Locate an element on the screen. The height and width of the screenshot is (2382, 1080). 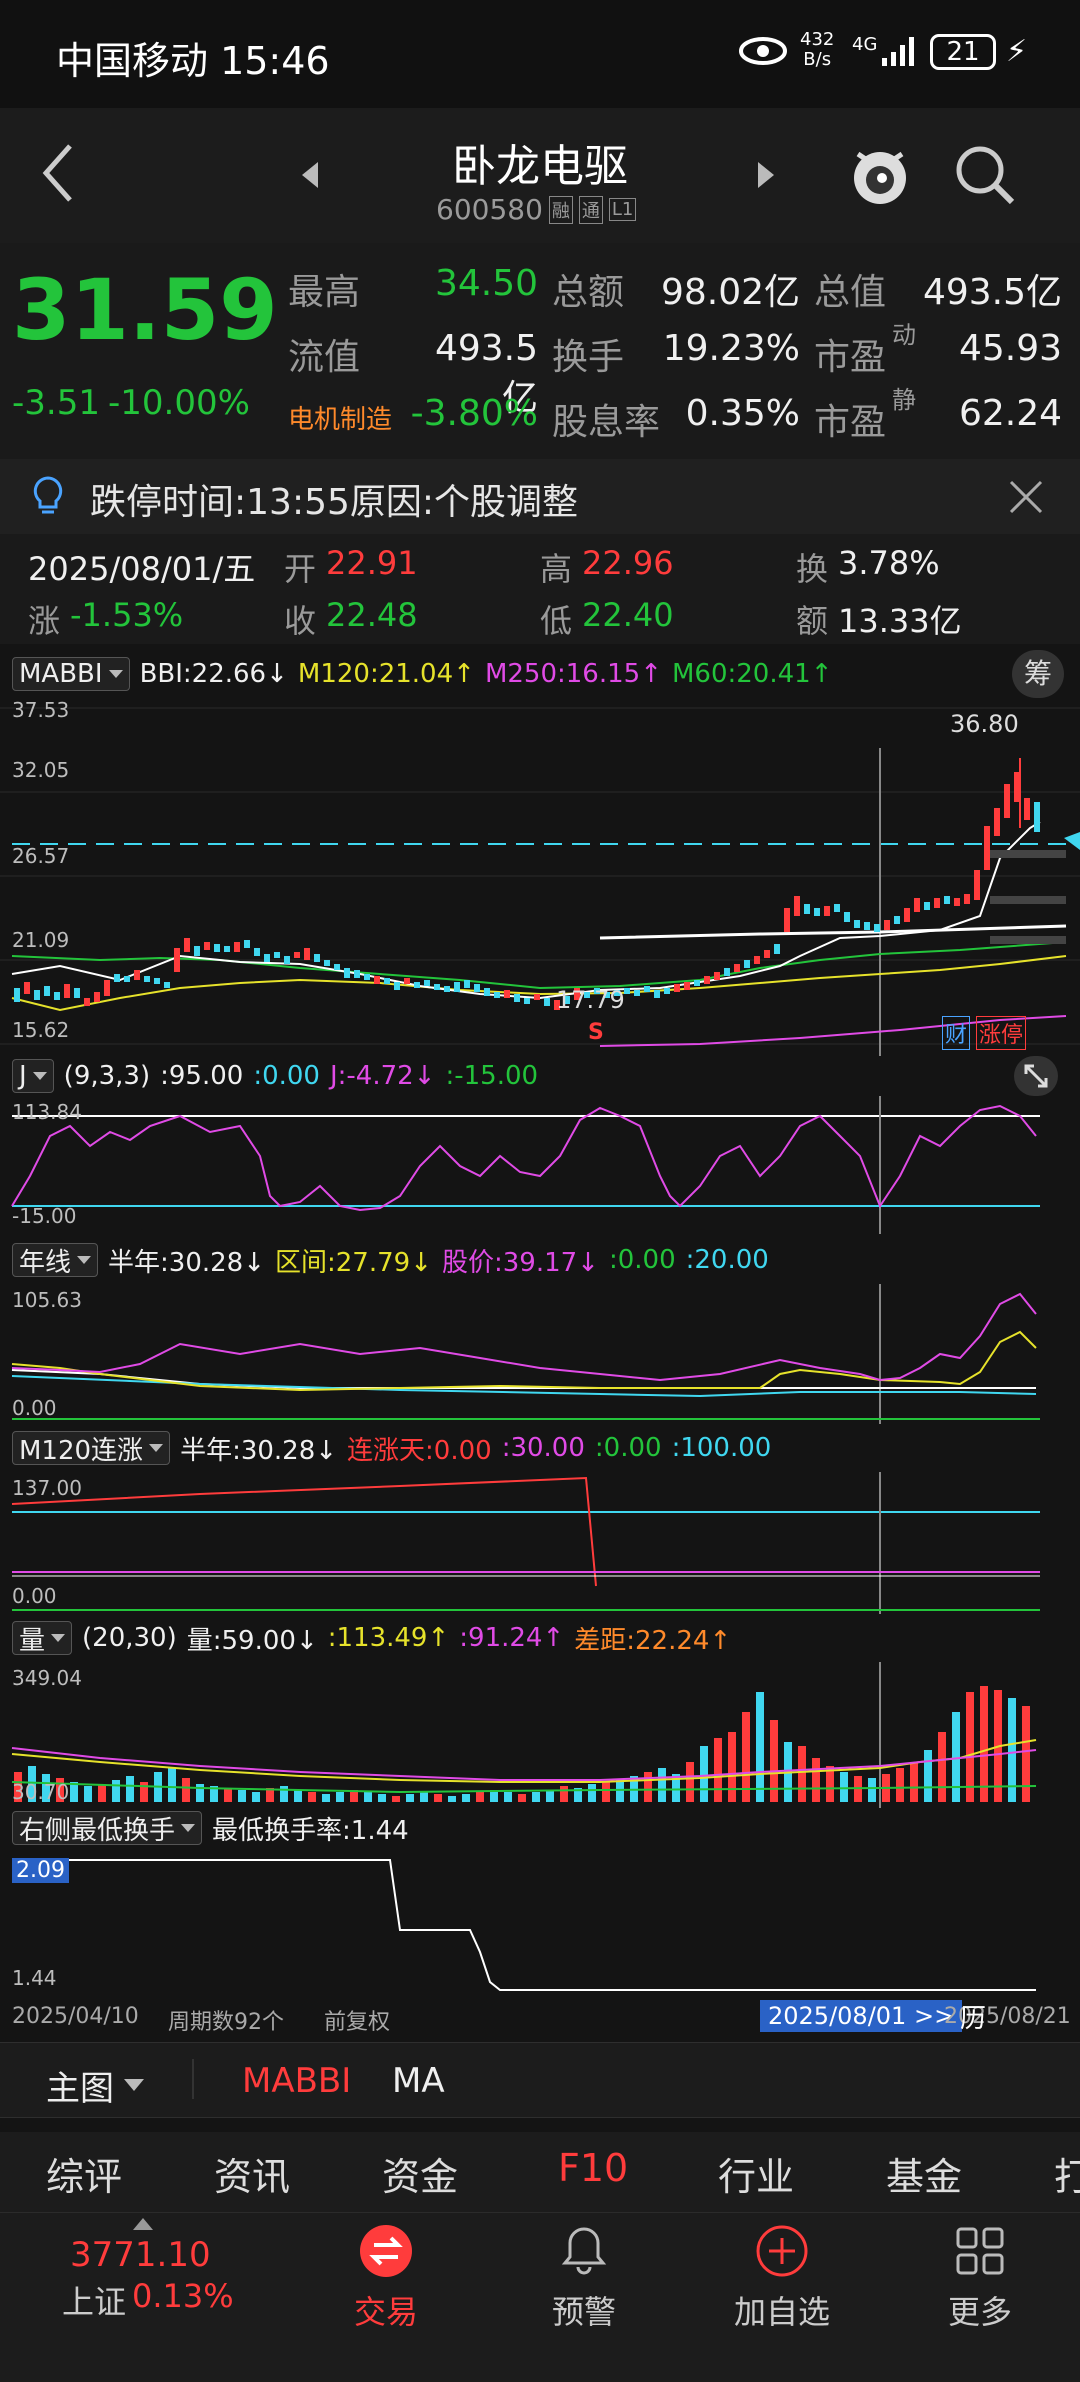
cursor-date: 2025/08/01 >> is located at coordinates (861, 2016).